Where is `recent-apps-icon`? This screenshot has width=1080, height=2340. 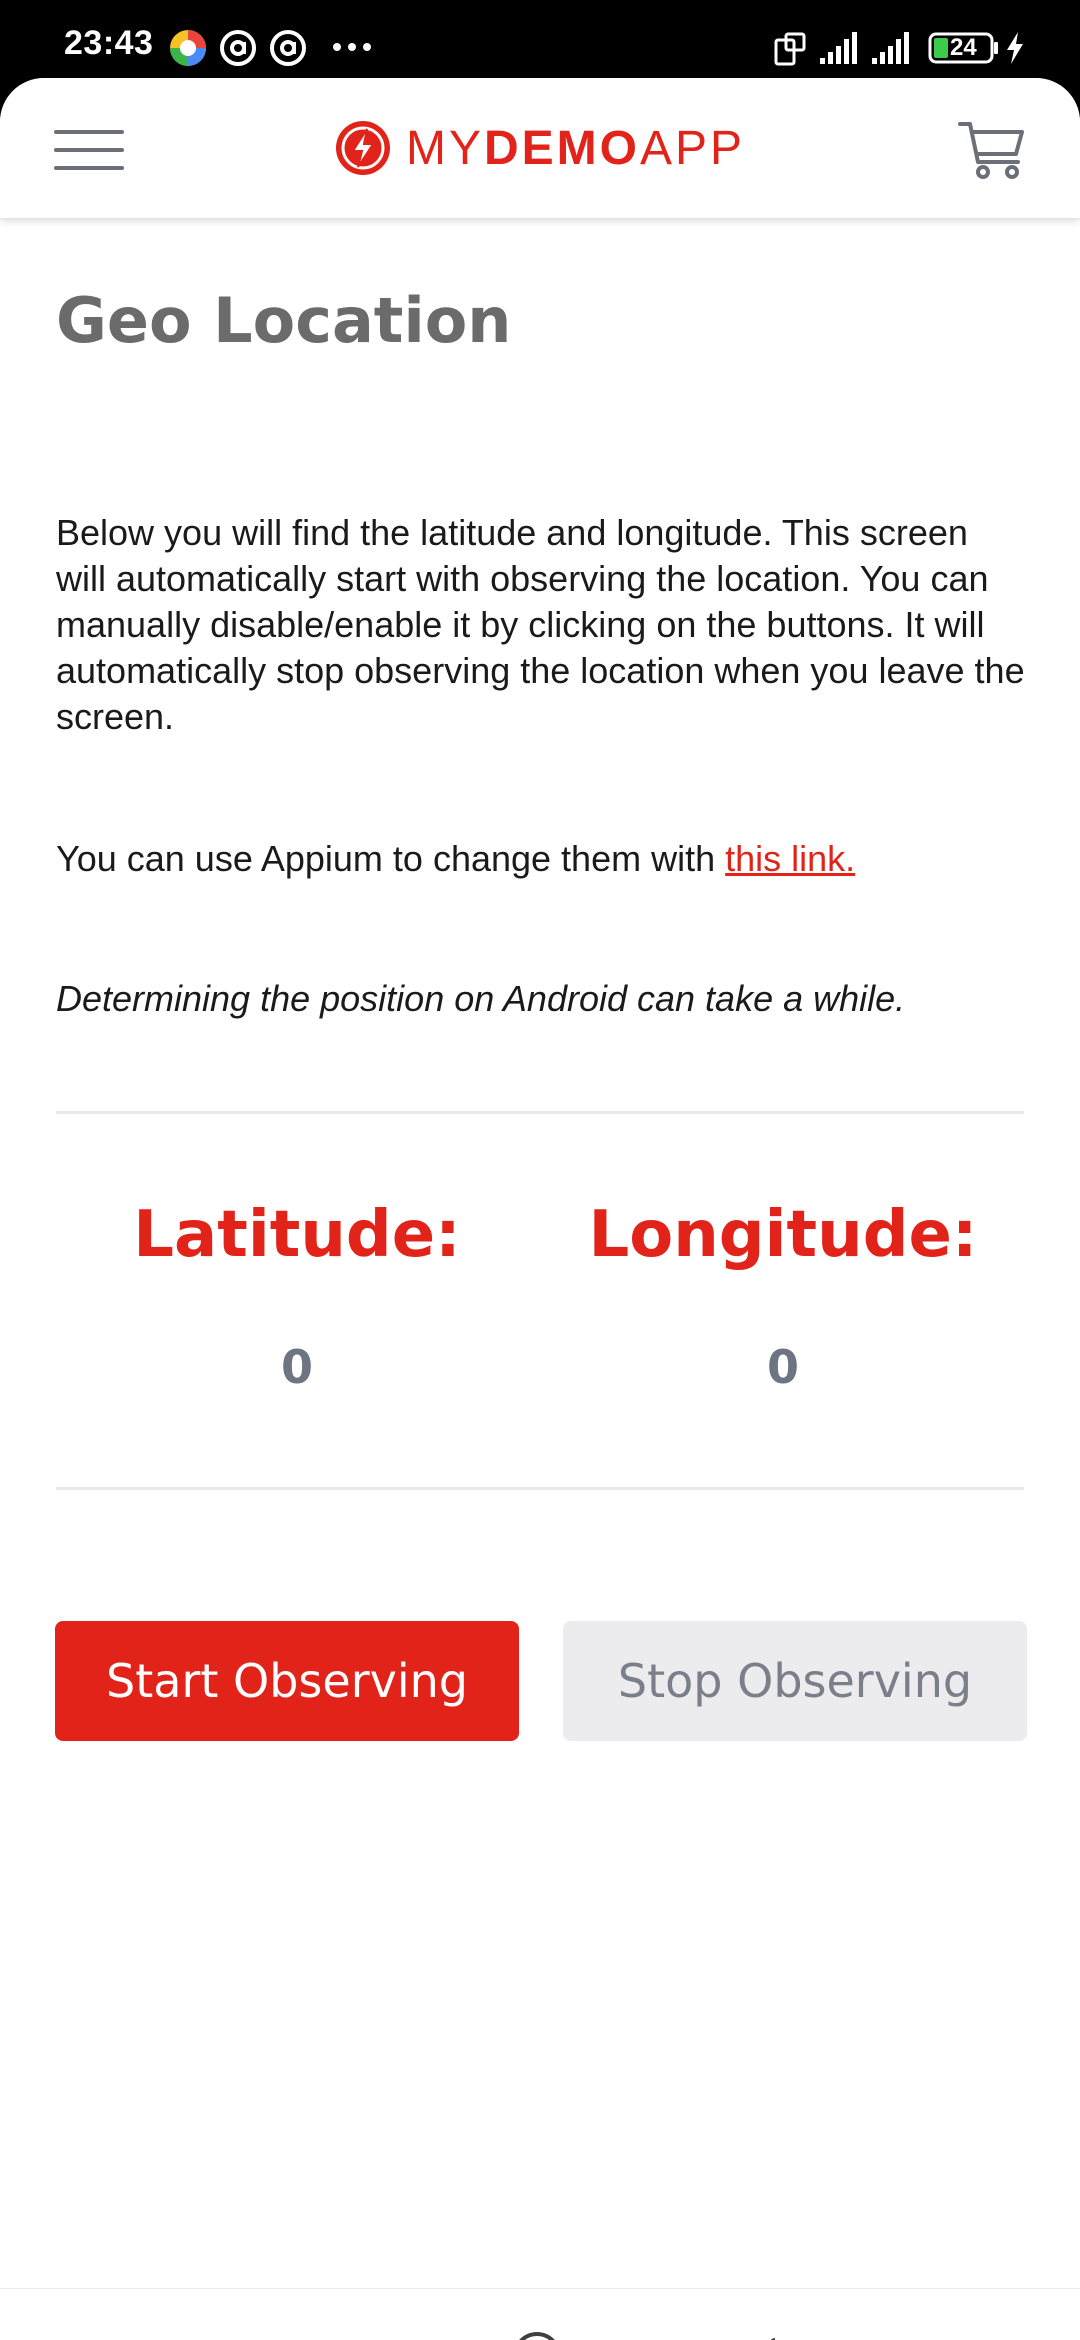 recent-apps-icon is located at coordinates (315, 2335).